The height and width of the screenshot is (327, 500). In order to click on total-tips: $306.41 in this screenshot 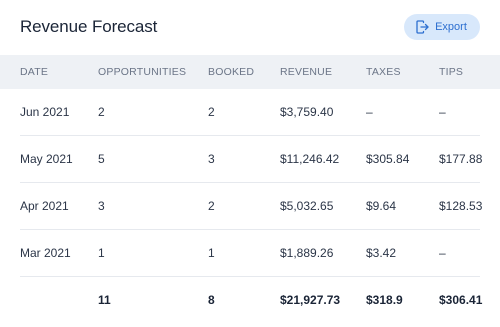, I will do `click(461, 300)`.